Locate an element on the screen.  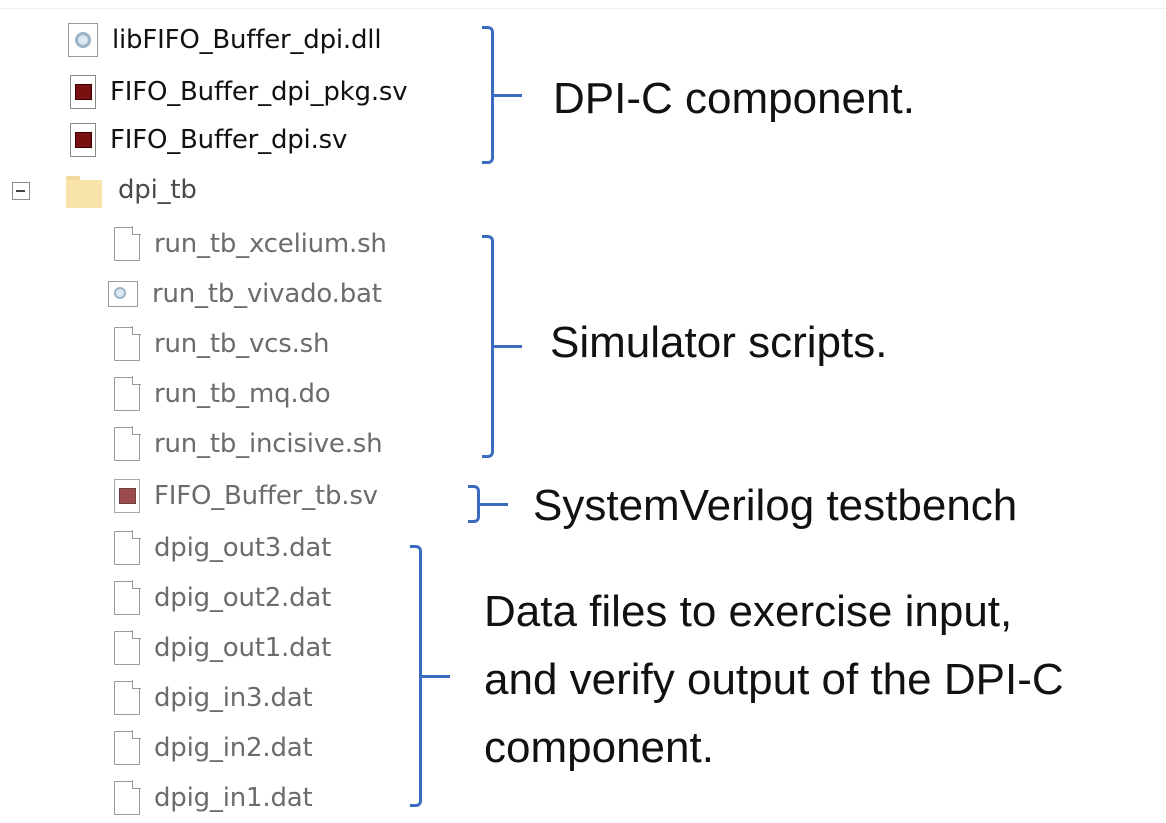
file-name: dpig_out3.dat is located at coordinates (243, 548).